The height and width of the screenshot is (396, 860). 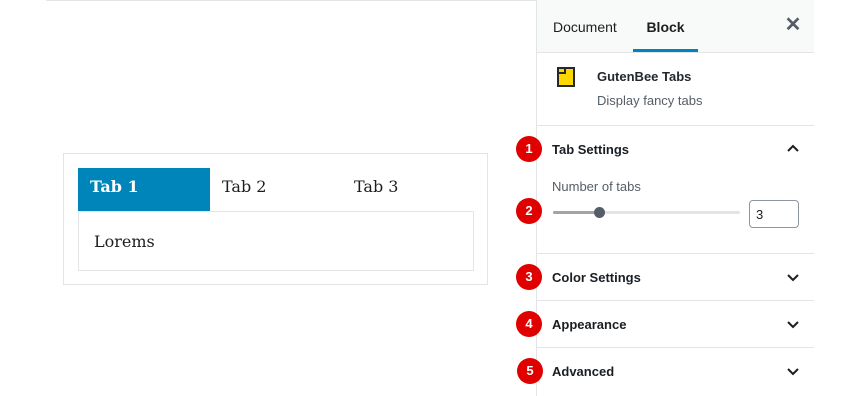 I want to click on panel-tab-settings: Tab Settings Number of tabs 3, so click(x=675, y=189).